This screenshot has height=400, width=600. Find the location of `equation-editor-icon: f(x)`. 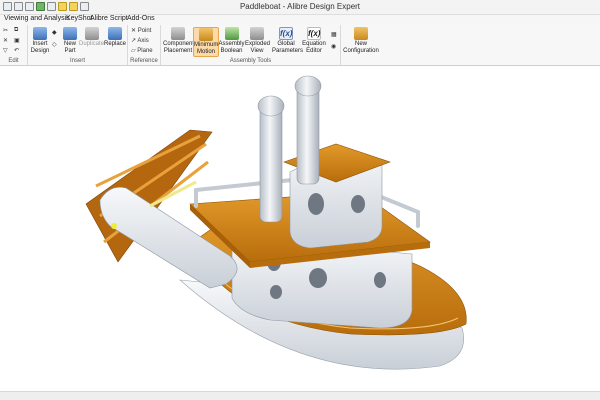

equation-editor-icon: f(x) is located at coordinates (314, 33).